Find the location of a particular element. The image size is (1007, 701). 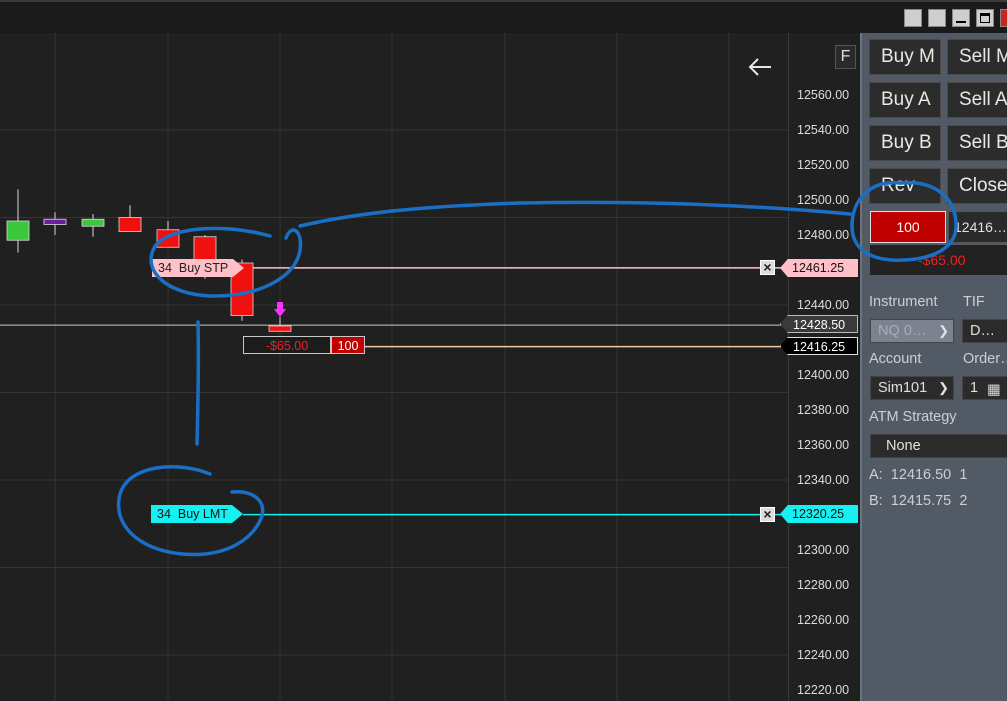

buy-lmt-qty: 34 is located at coordinates (164, 514).